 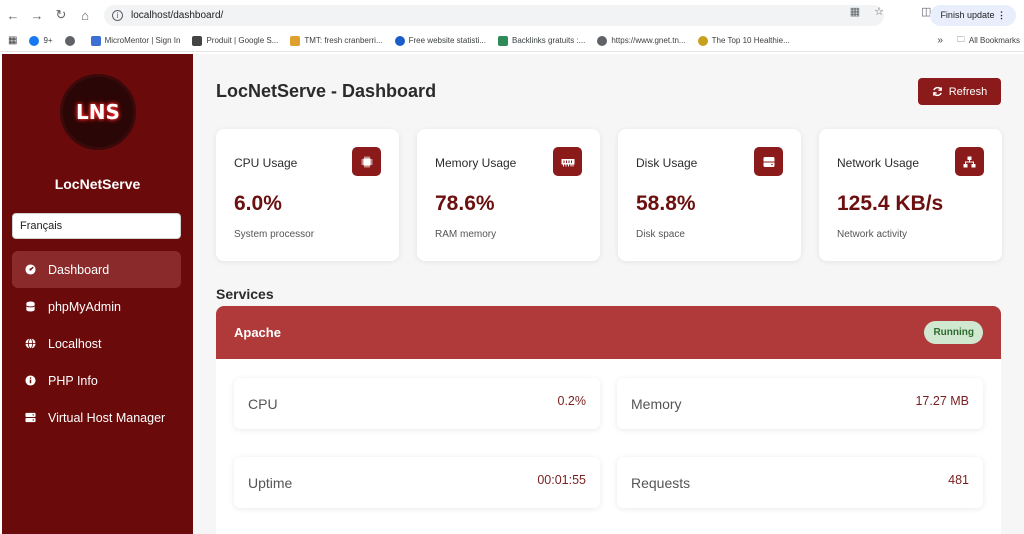 What do you see at coordinates (502, 40) in the screenshot?
I see `backlinks-icon` at bounding box center [502, 40].